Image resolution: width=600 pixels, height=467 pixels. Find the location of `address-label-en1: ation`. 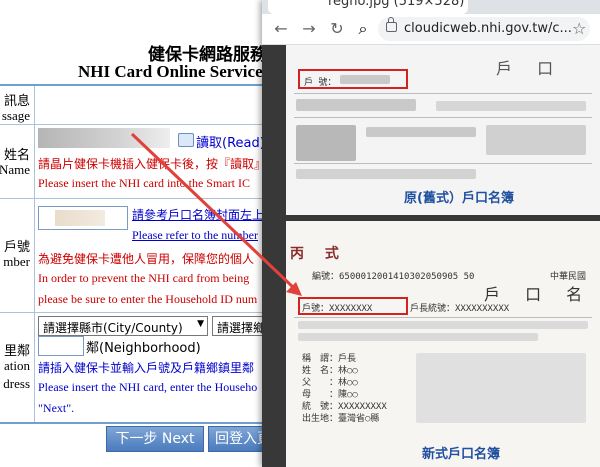

address-label-en1: ation is located at coordinates (17, 365).